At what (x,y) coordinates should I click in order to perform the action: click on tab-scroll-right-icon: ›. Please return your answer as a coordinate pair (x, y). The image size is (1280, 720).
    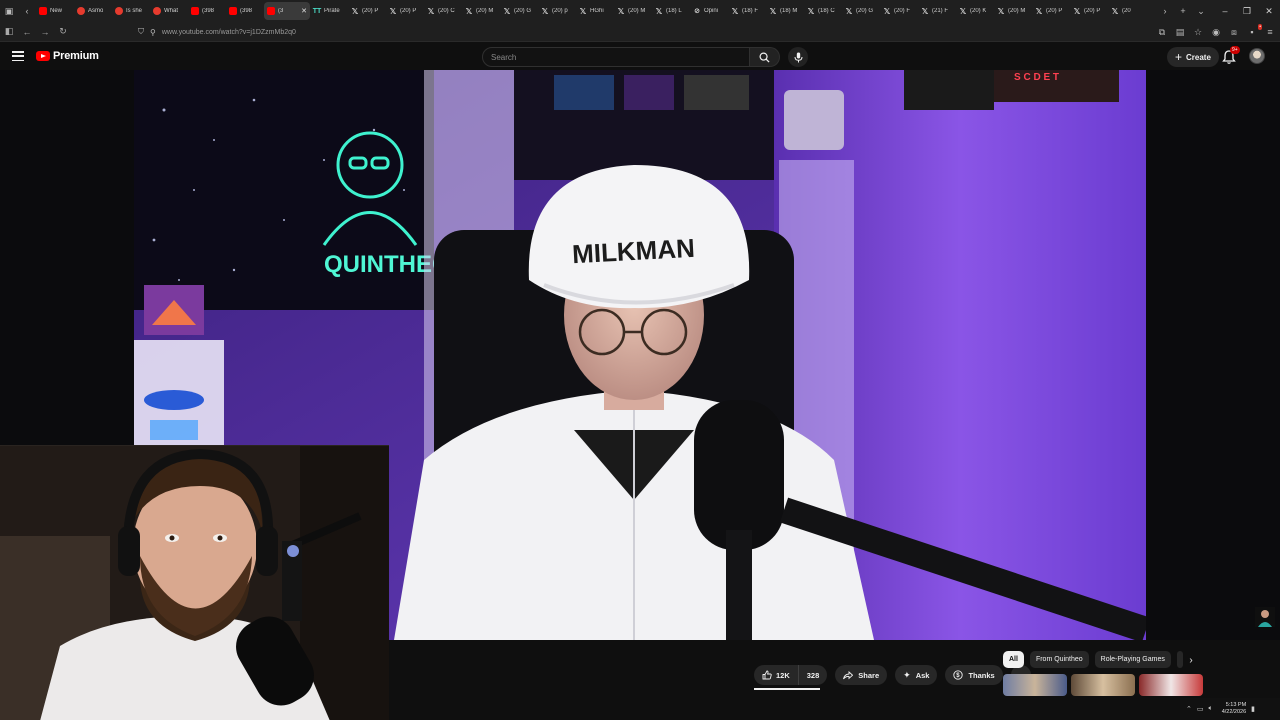
    Looking at the image, I should click on (1165, 11).